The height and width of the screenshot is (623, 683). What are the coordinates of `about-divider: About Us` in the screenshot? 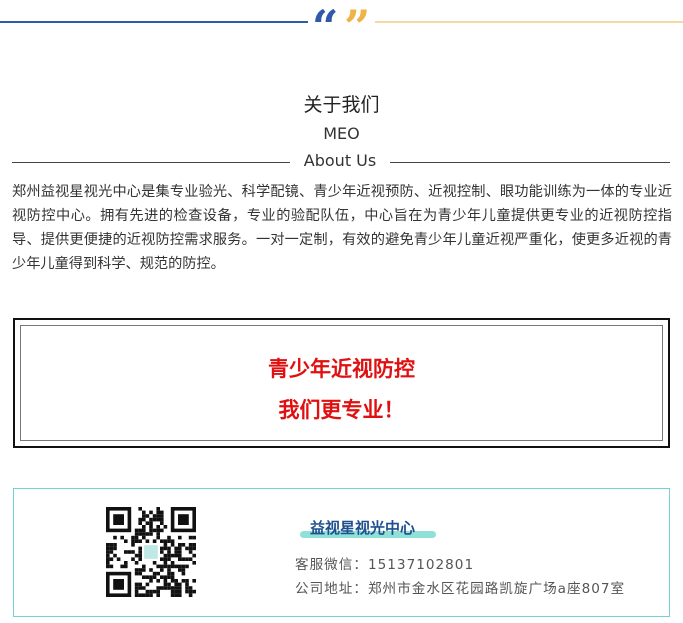 It's located at (341, 163).